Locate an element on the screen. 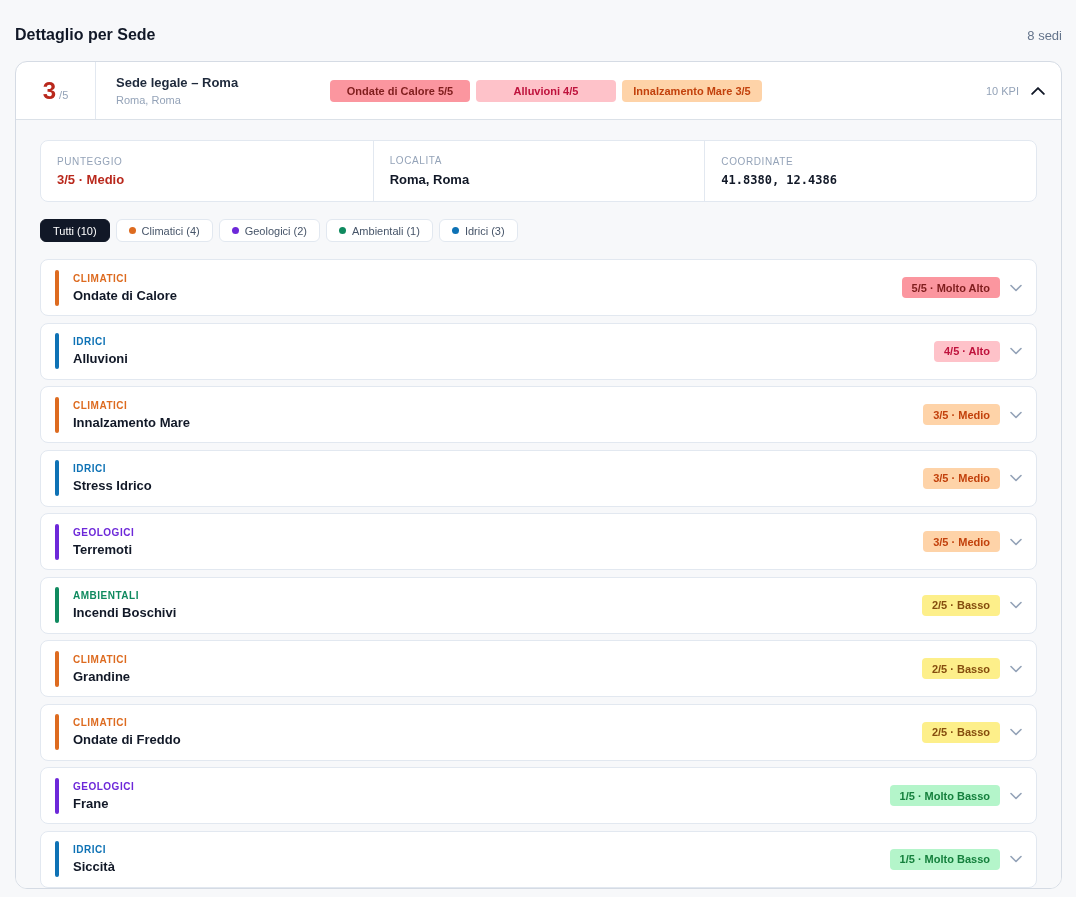 Image resolution: width=1076 pixels, height=897 pixels. risk-name: Siccità is located at coordinates (94, 866).